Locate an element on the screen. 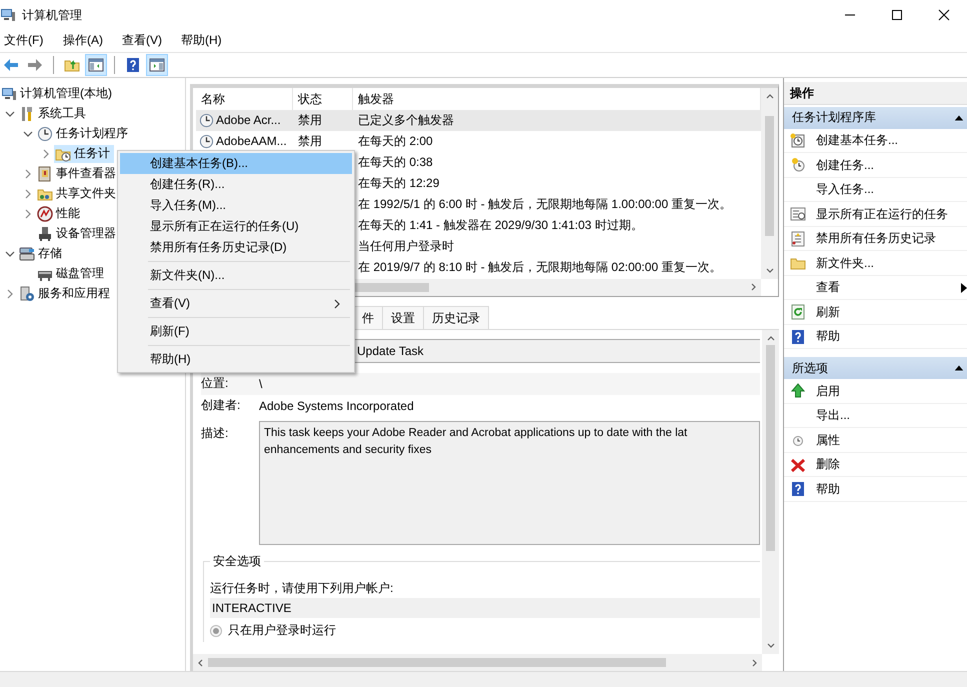 The height and width of the screenshot is (687, 967). log-book-icon is located at coordinates (45, 174).